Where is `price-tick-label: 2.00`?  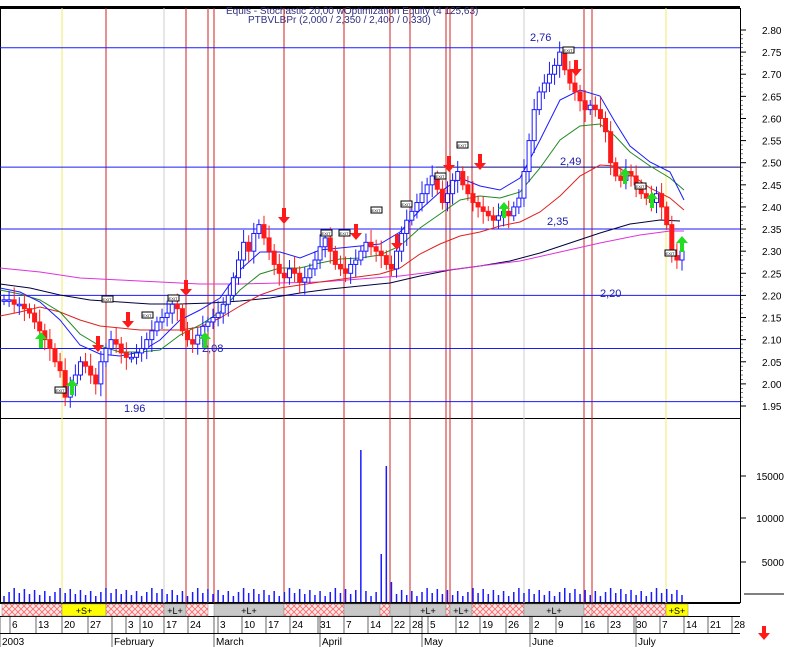 price-tick-label: 2.00 is located at coordinates (772, 385).